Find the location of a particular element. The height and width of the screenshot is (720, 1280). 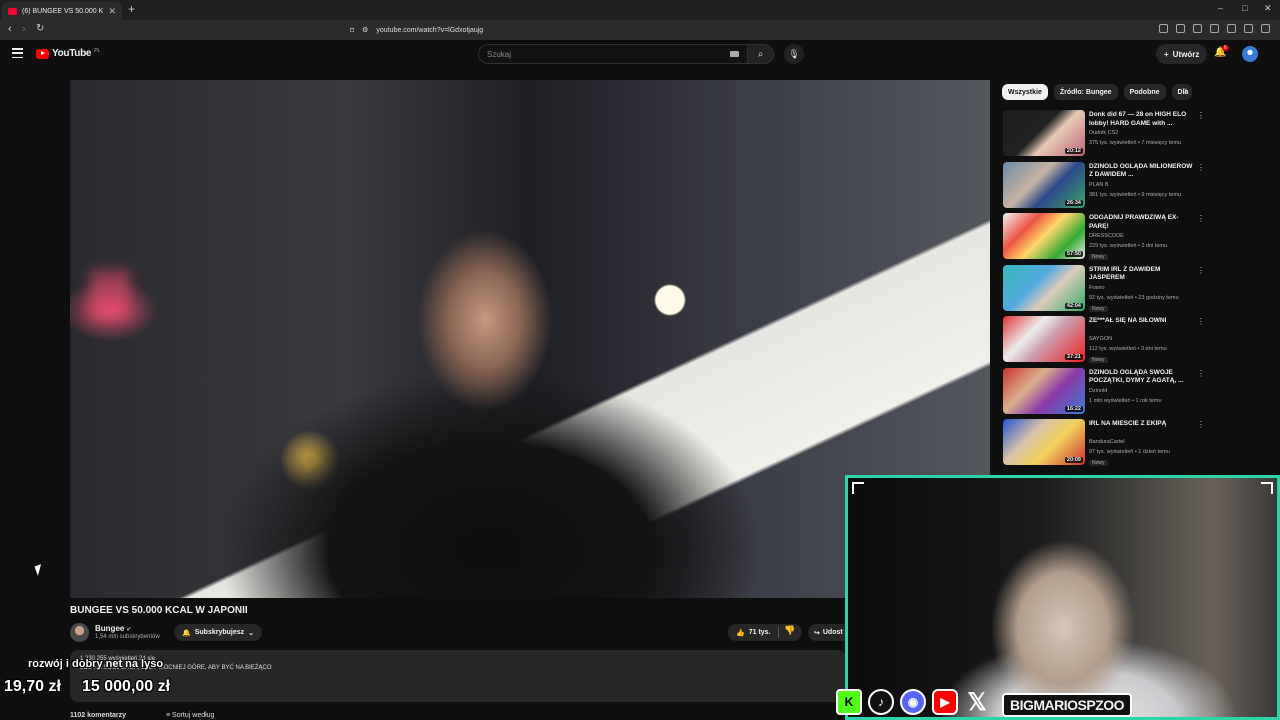

extension-icons is located at coordinates (1214, 28).